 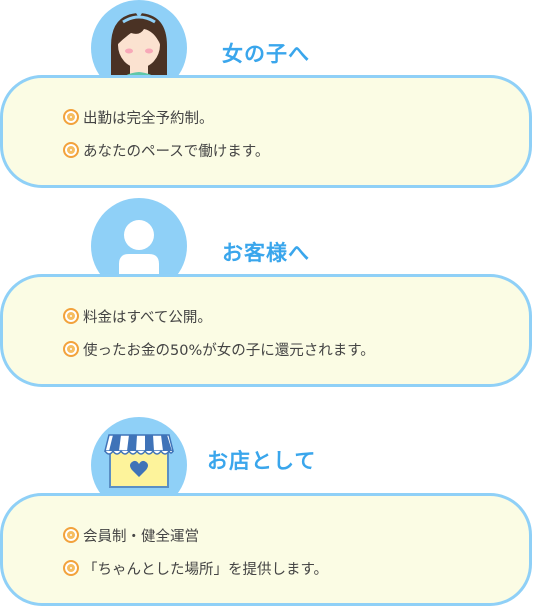 What do you see at coordinates (147, 317) in the screenshot?
I see `list-item-text: 料金はすべて公開。` at bounding box center [147, 317].